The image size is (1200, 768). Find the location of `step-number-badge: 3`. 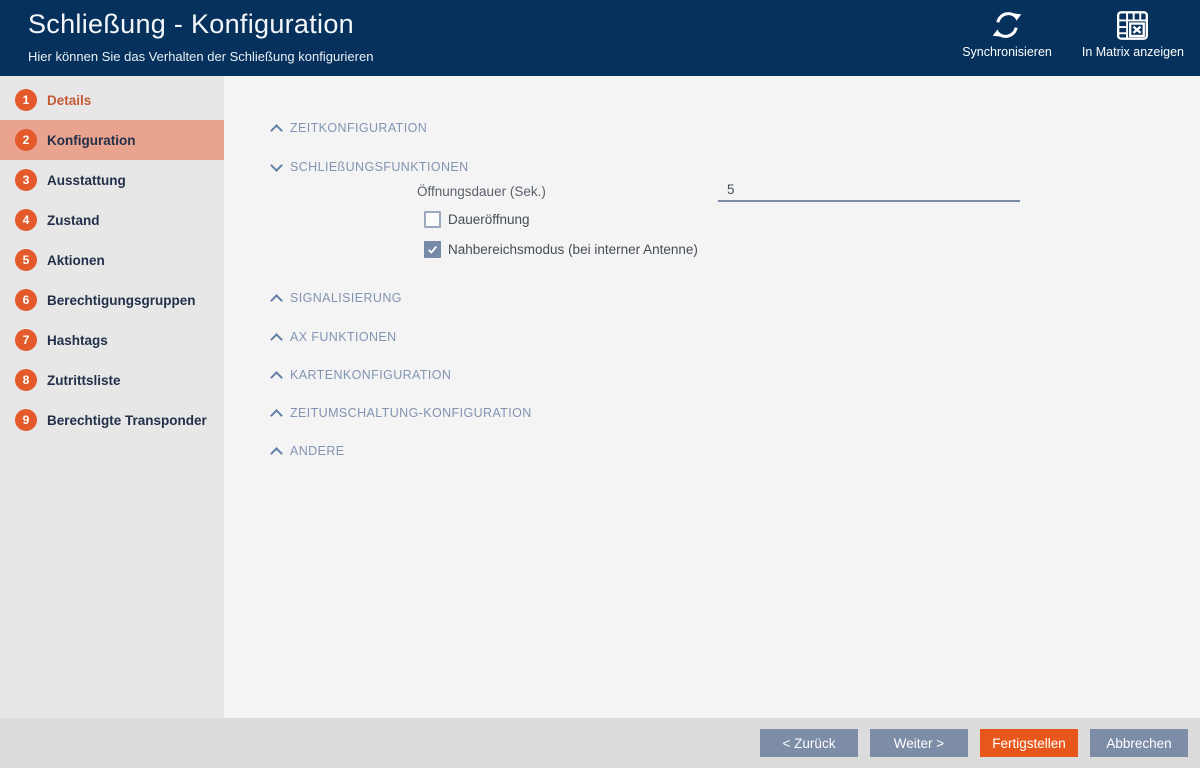

step-number-badge: 3 is located at coordinates (26, 180).